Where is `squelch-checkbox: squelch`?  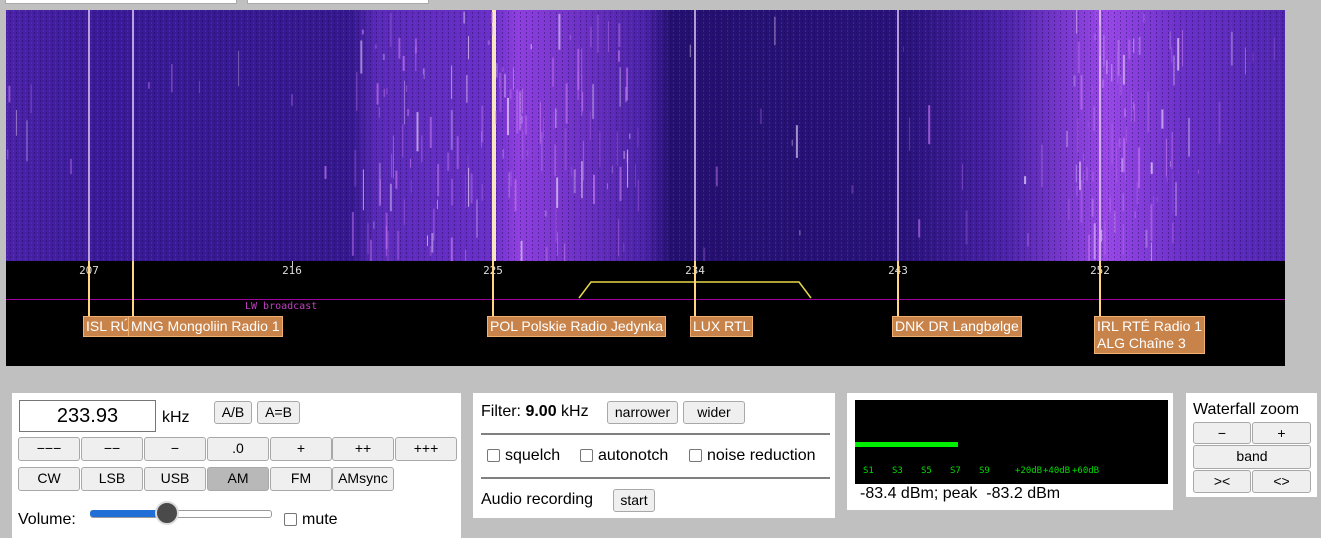 squelch-checkbox: squelch is located at coordinates (523, 456).